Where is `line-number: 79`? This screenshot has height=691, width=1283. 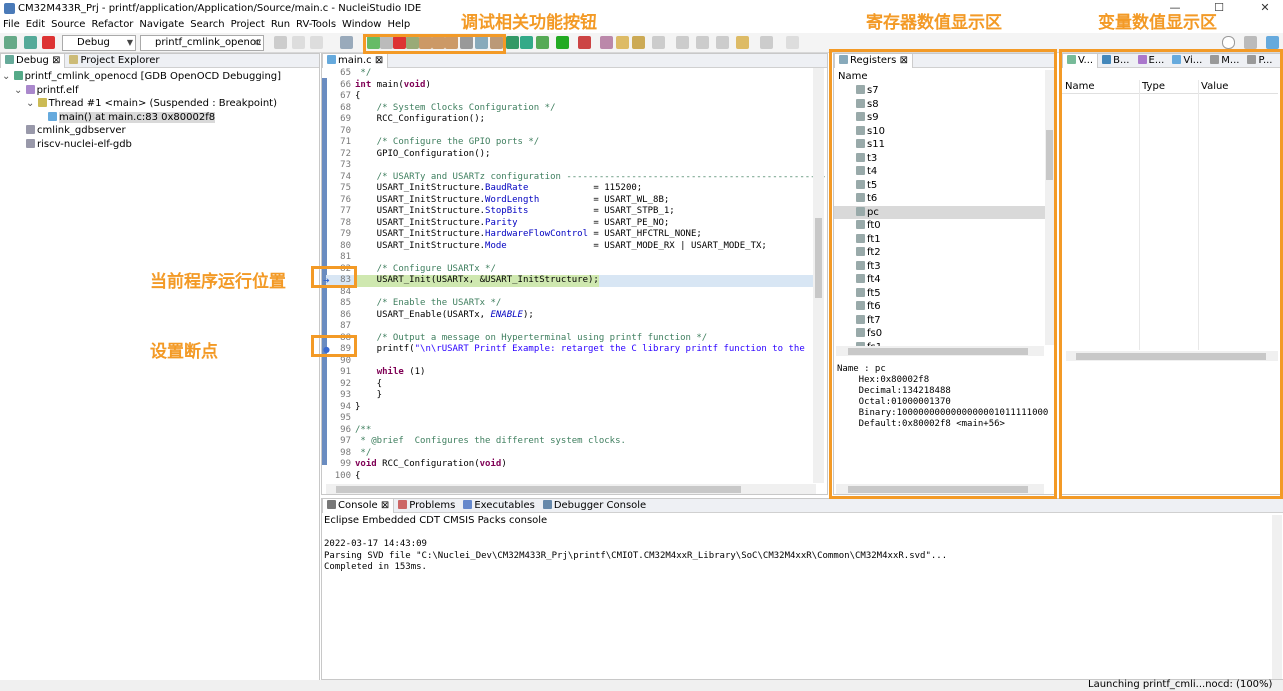 line-number: 79 is located at coordinates (338, 235).